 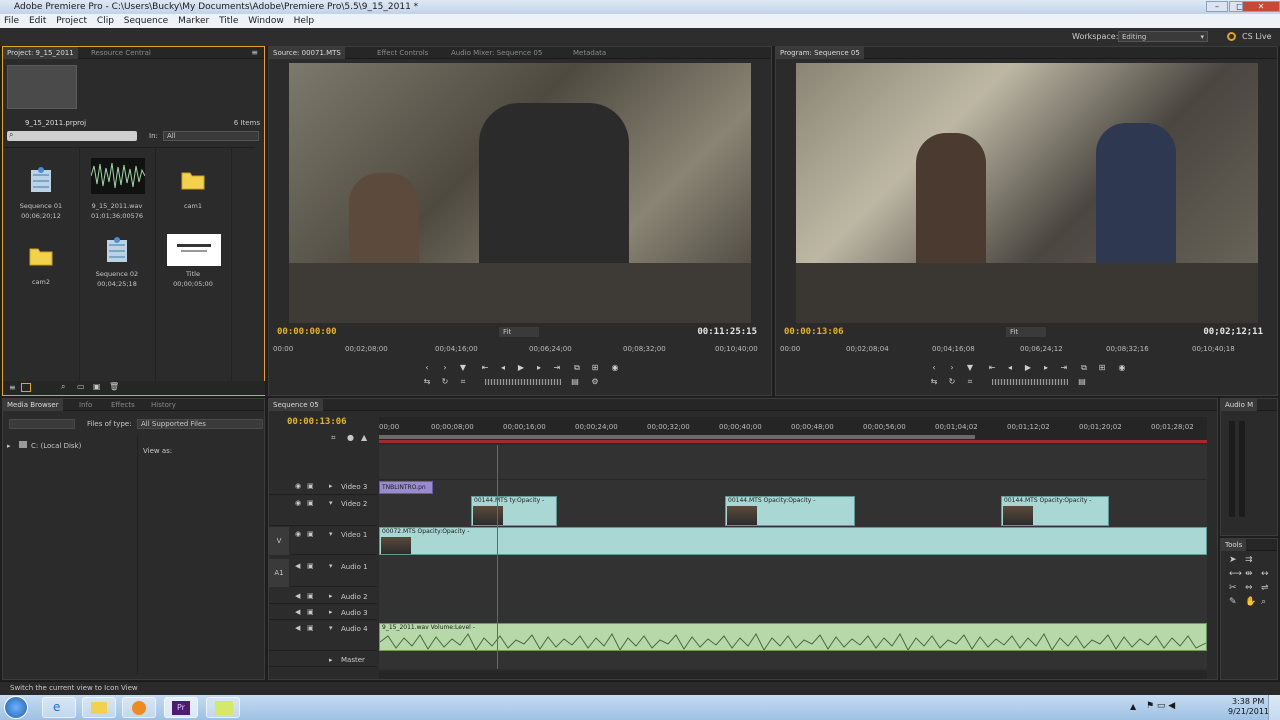 I want to click on clock-date: 9/21/2011, so click(x=1248, y=711).